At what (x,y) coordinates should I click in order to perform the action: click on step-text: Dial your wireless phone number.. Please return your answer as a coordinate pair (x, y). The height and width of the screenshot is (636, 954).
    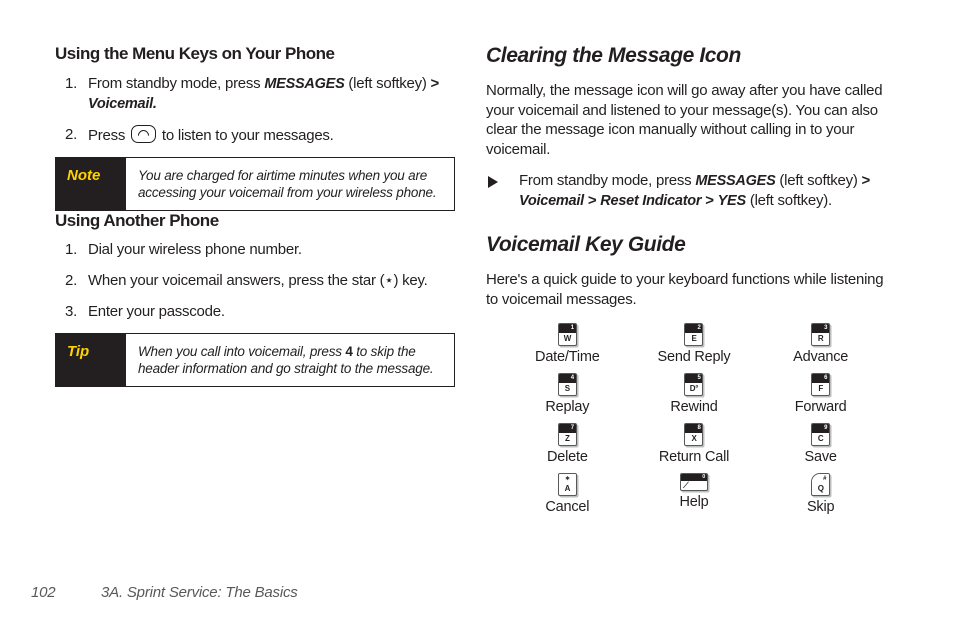
    Looking at the image, I should click on (195, 250).